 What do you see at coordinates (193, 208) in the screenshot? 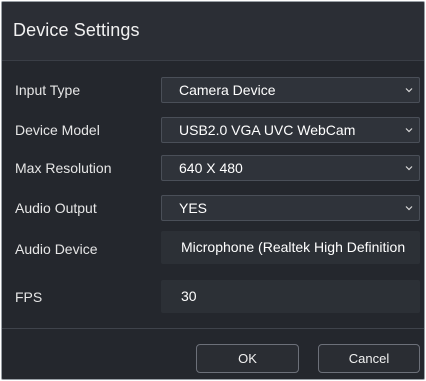
I see `audio-output-value: YES` at bounding box center [193, 208].